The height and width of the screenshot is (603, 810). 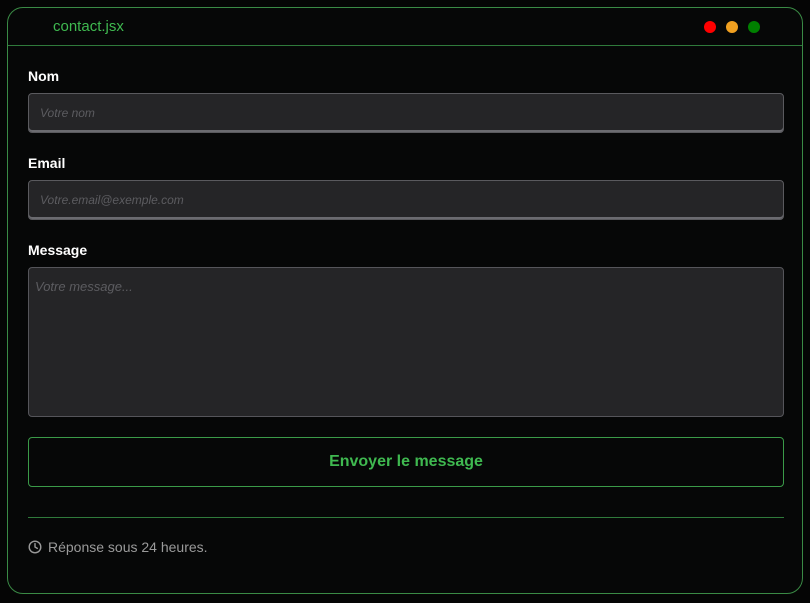 What do you see at coordinates (128, 547) in the screenshot?
I see `response-time-text: Réponse sous 24 heures.` at bounding box center [128, 547].